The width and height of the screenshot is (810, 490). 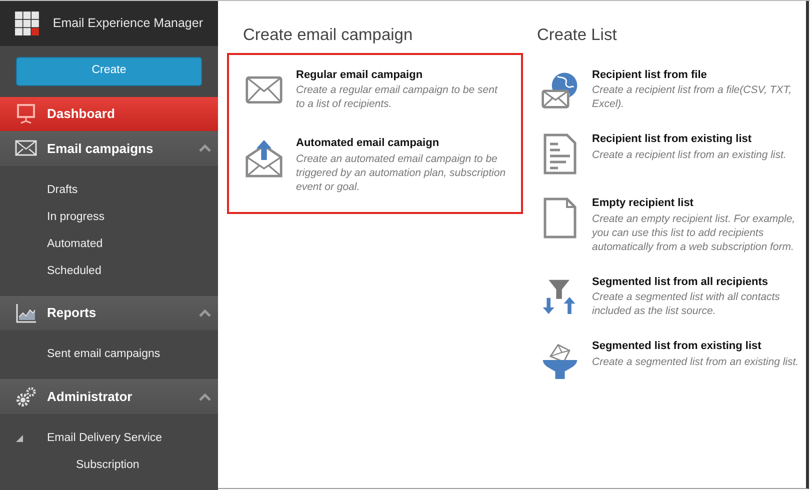 What do you see at coordinates (401, 173) in the screenshot?
I see `option-description: Create an automated email campaign to be triggered by an automation plan, subscription event or goal.` at bounding box center [401, 173].